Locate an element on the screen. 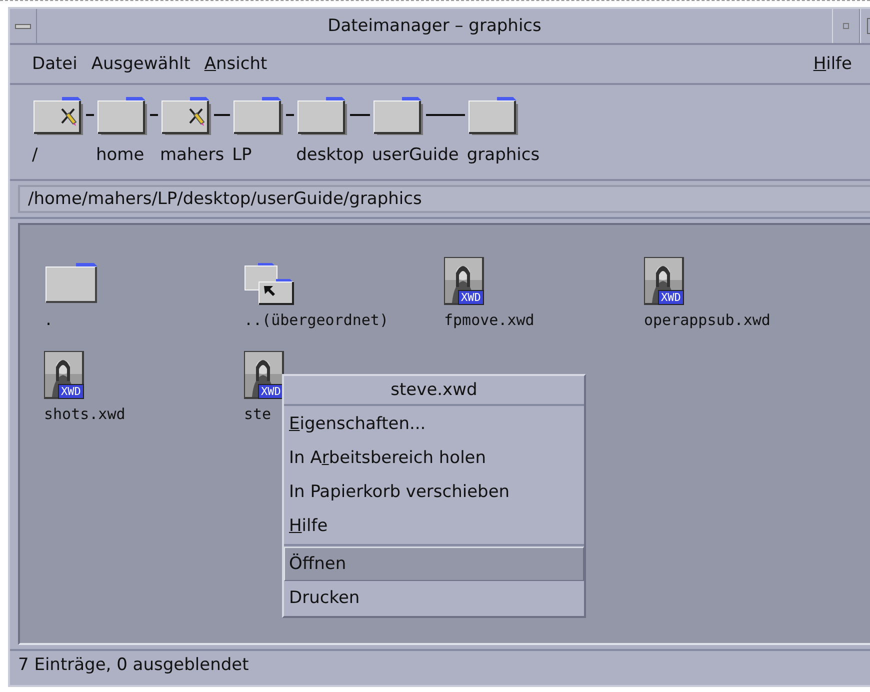 The width and height of the screenshot is (870, 692). menu-item: In Arbeitsbereich holen is located at coordinates (434, 458).